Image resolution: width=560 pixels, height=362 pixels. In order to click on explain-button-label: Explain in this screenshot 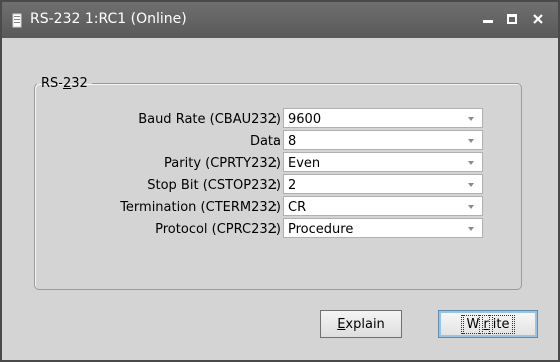, I will do `click(361, 324)`.